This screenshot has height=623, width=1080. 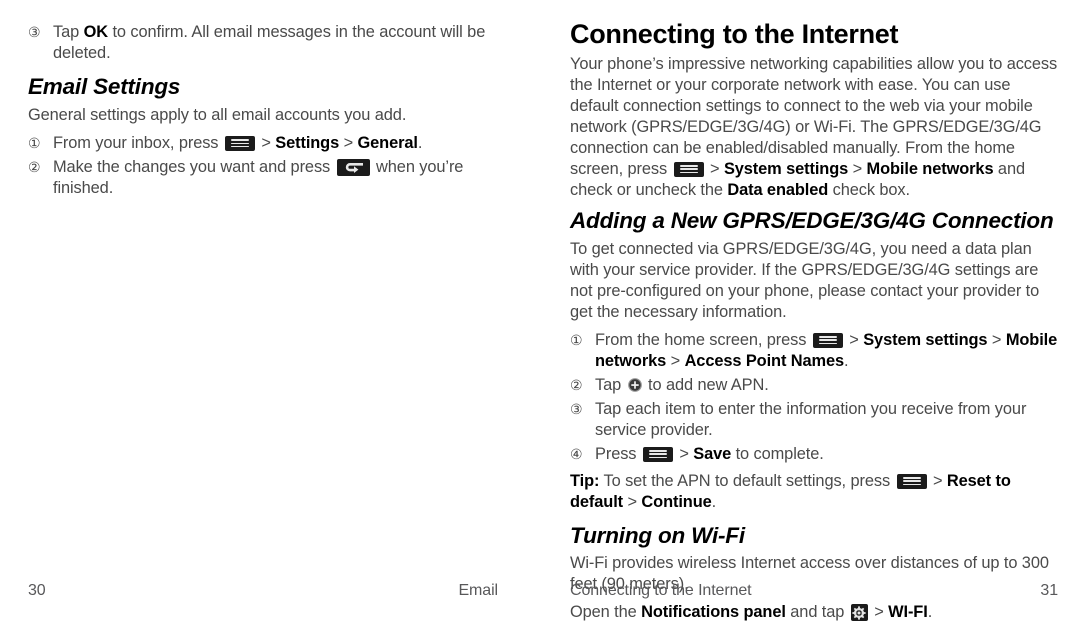 I want to click on emphasis-text: Settings, so click(x=307, y=142).